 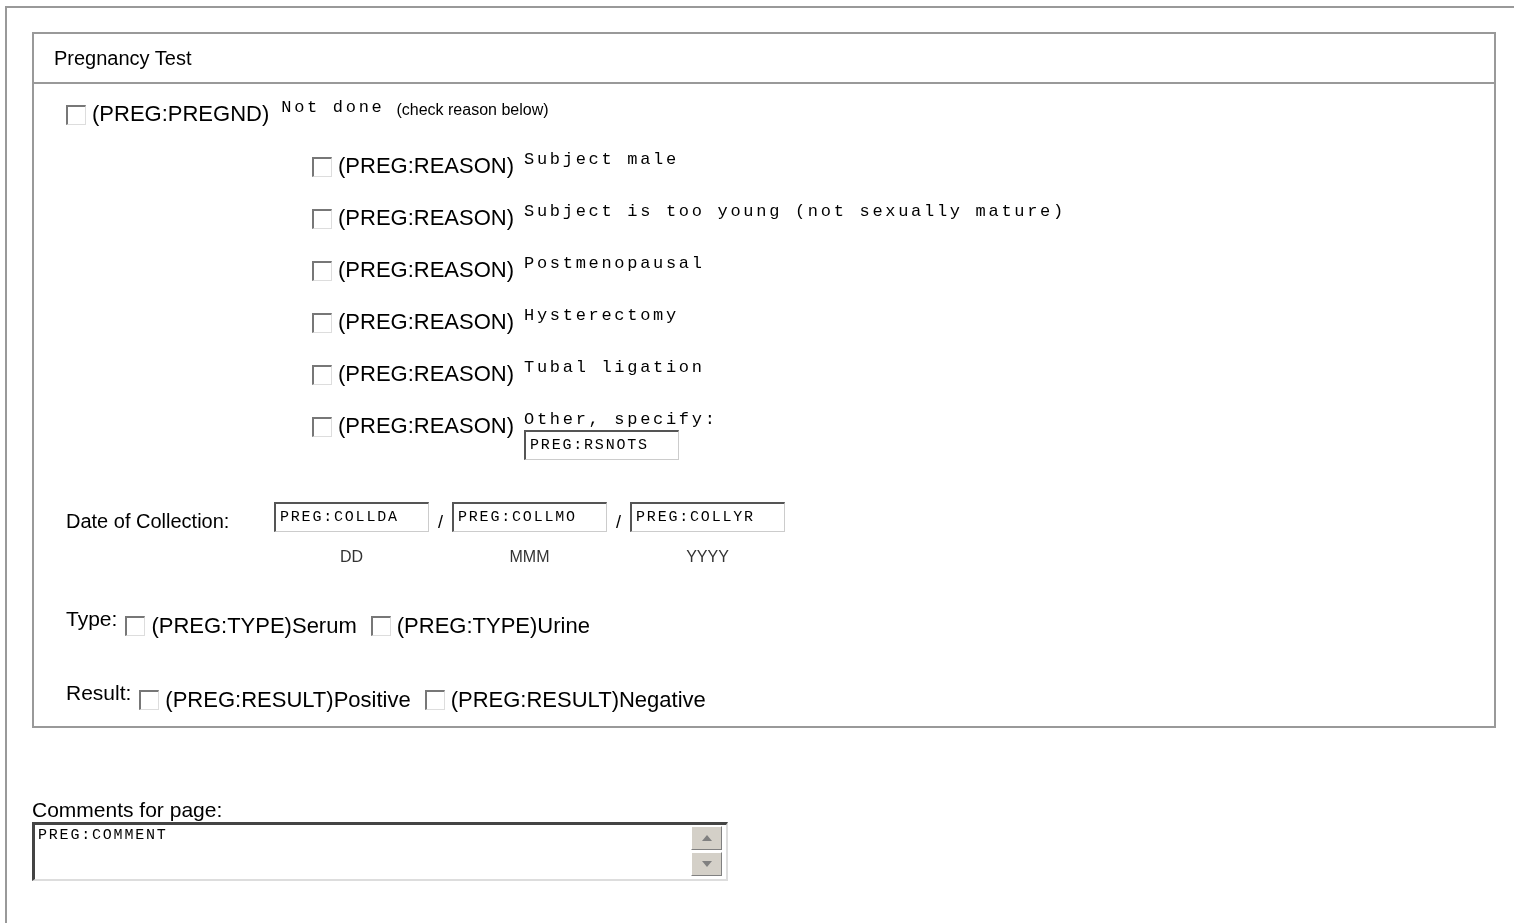 I want to click on option-label: Other, specify:, so click(x=621, y=420).